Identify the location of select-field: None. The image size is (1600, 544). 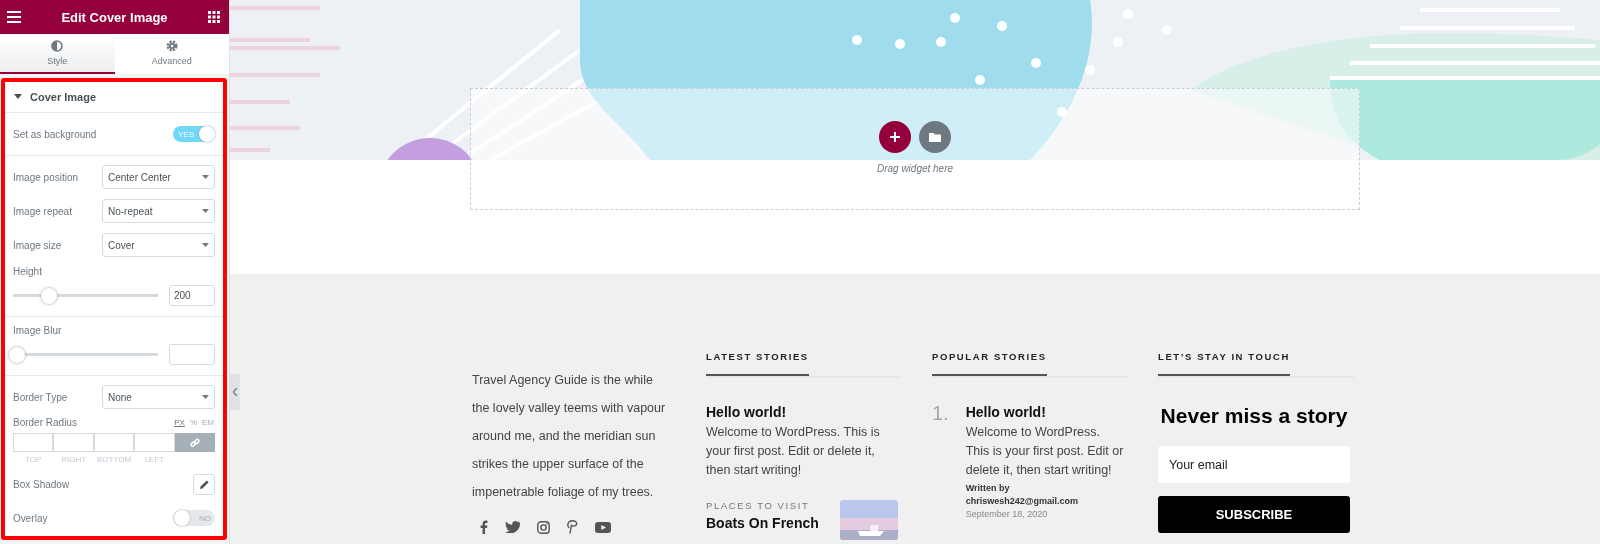
(158, 397).